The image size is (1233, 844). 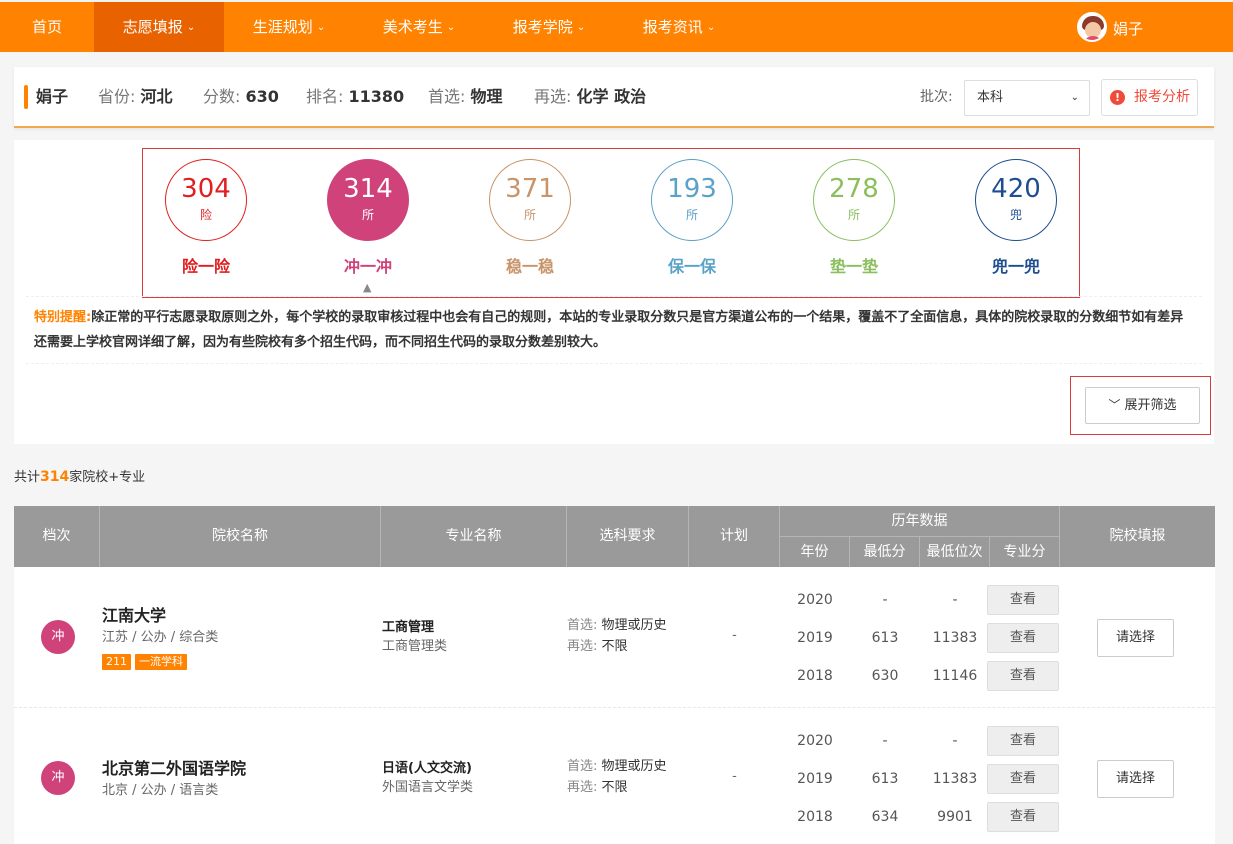 What do you see at coordinates (355, 96) in the screenshot?
I see `rank-field: 排名: 11380` at bounding box center [355, 96].